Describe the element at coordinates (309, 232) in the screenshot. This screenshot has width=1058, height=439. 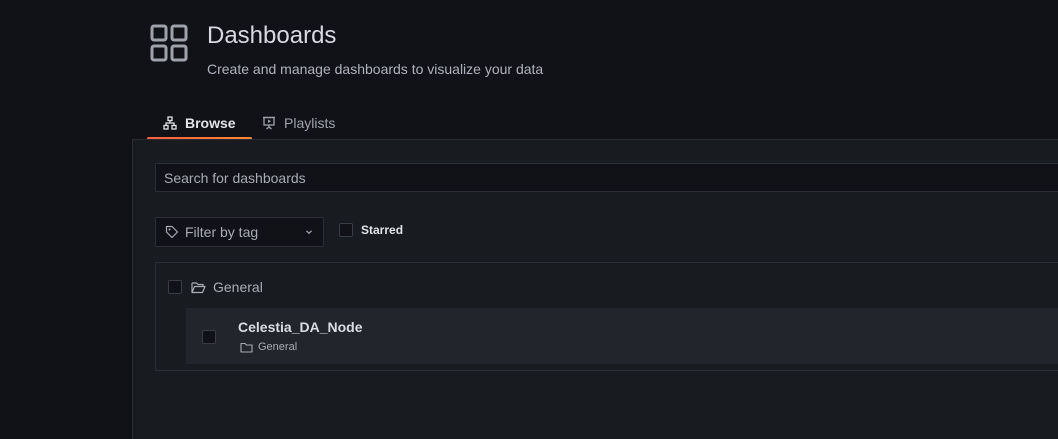
I see `chevron-down-icon` at that location.